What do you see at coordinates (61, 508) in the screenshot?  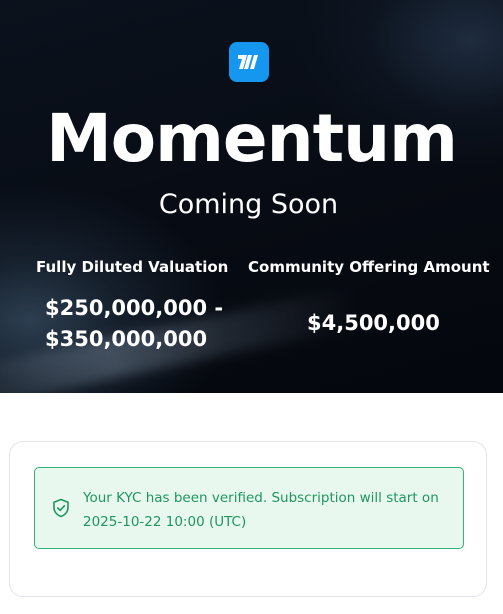 I see `shield-check-icon` at bounding box center [61, 508].